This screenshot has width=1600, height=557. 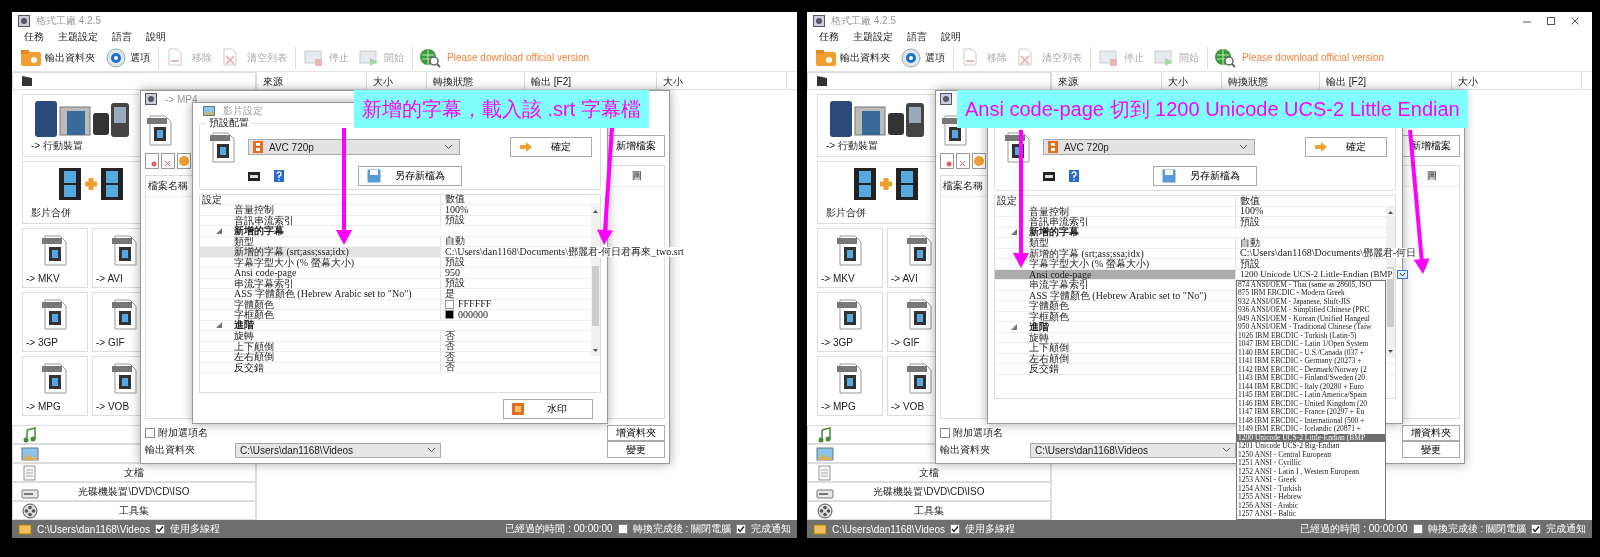 I want to click on property-value: C:\Users\dan1168\Documents\鄧麗君-何日, so click(x=1328, y=253).